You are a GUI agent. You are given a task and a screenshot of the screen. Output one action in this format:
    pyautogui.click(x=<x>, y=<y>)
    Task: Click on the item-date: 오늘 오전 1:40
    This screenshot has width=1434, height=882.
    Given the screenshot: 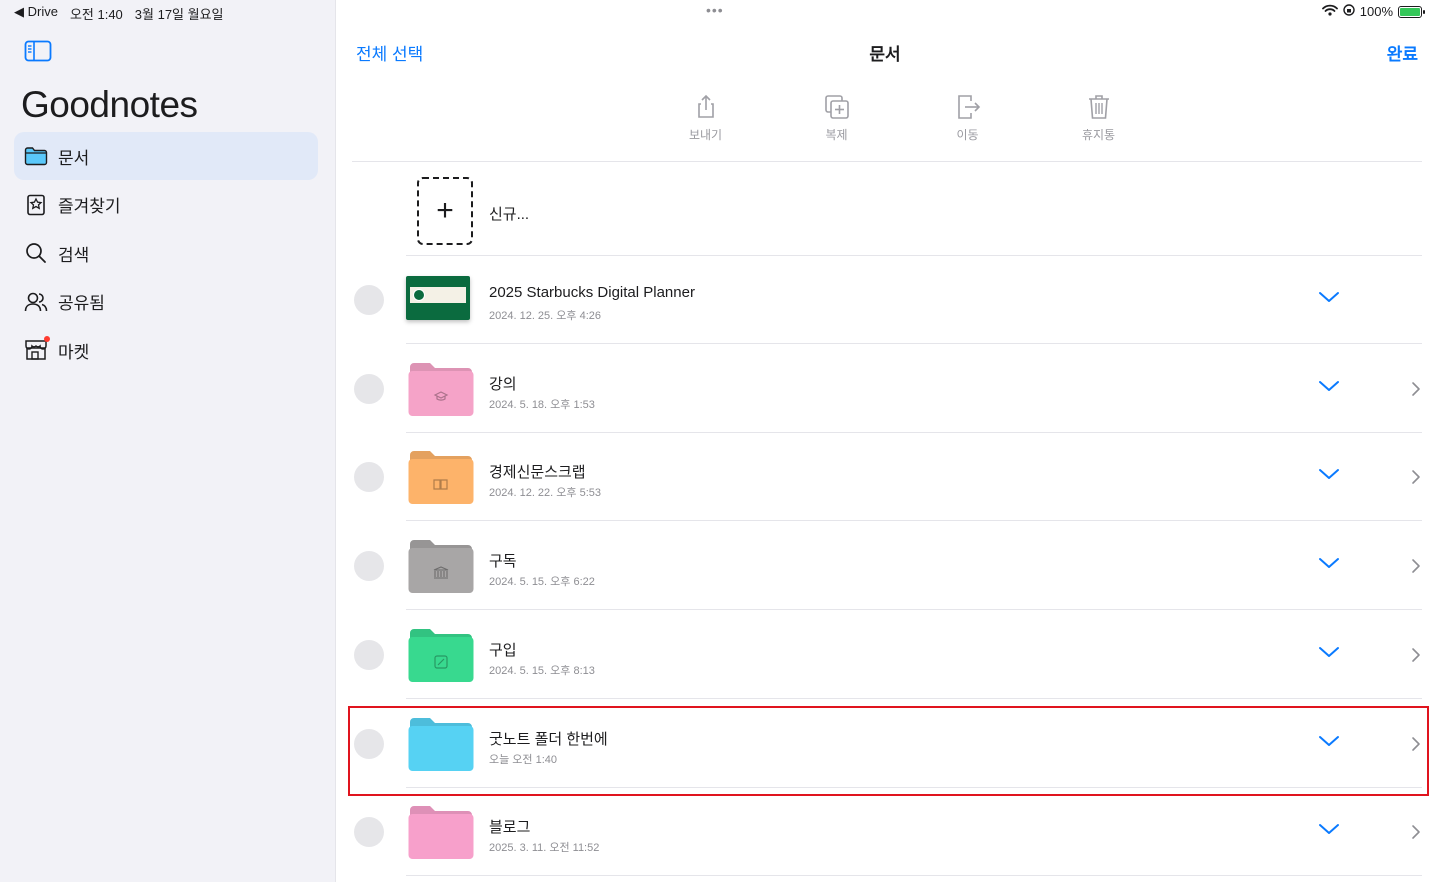 What is the action you would take?
    pyautogui.click(x=523, y=760)
    